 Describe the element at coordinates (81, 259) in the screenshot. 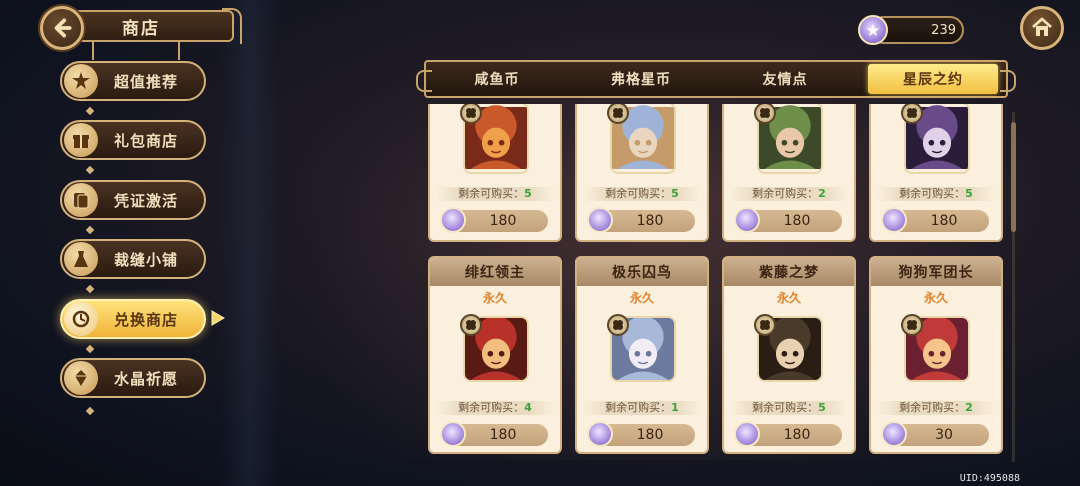

I see `dress-icon` at that location.